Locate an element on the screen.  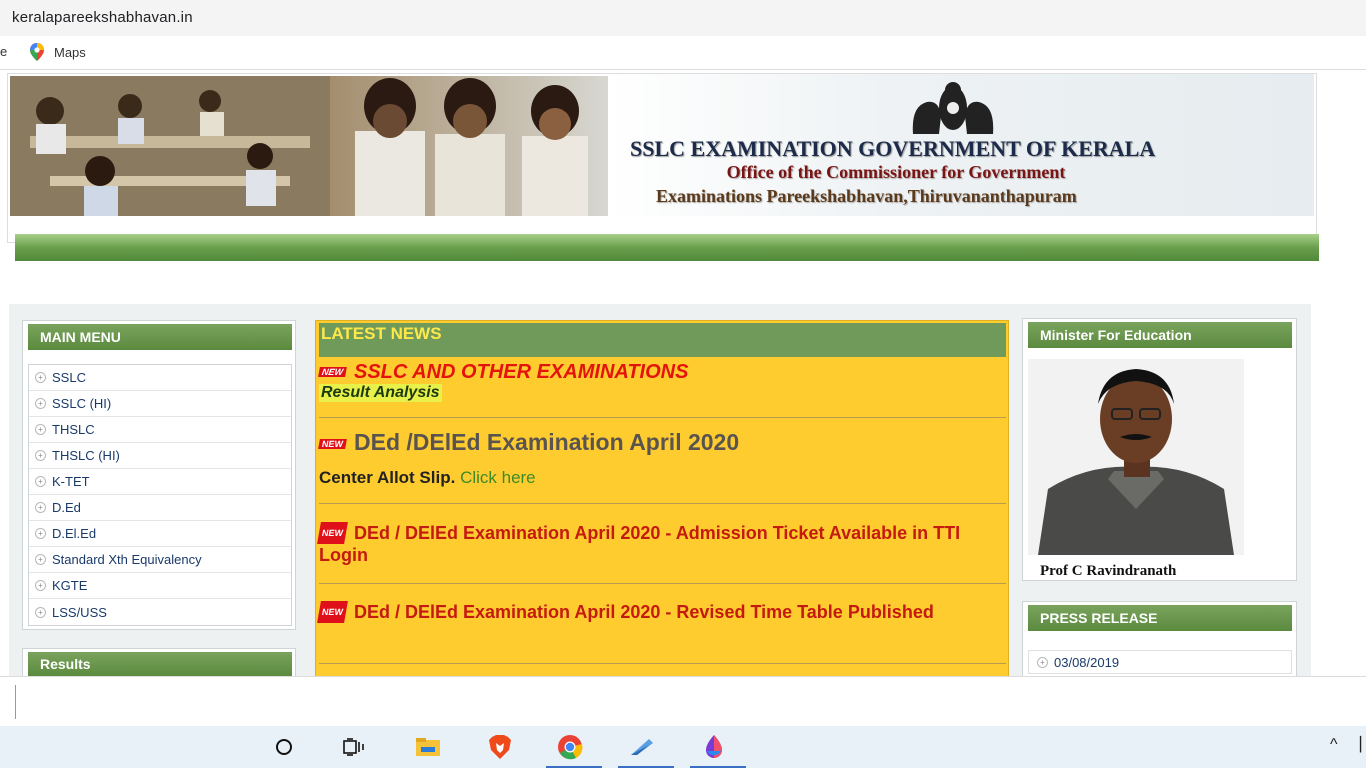
divider is located at coordinates (15, 702).